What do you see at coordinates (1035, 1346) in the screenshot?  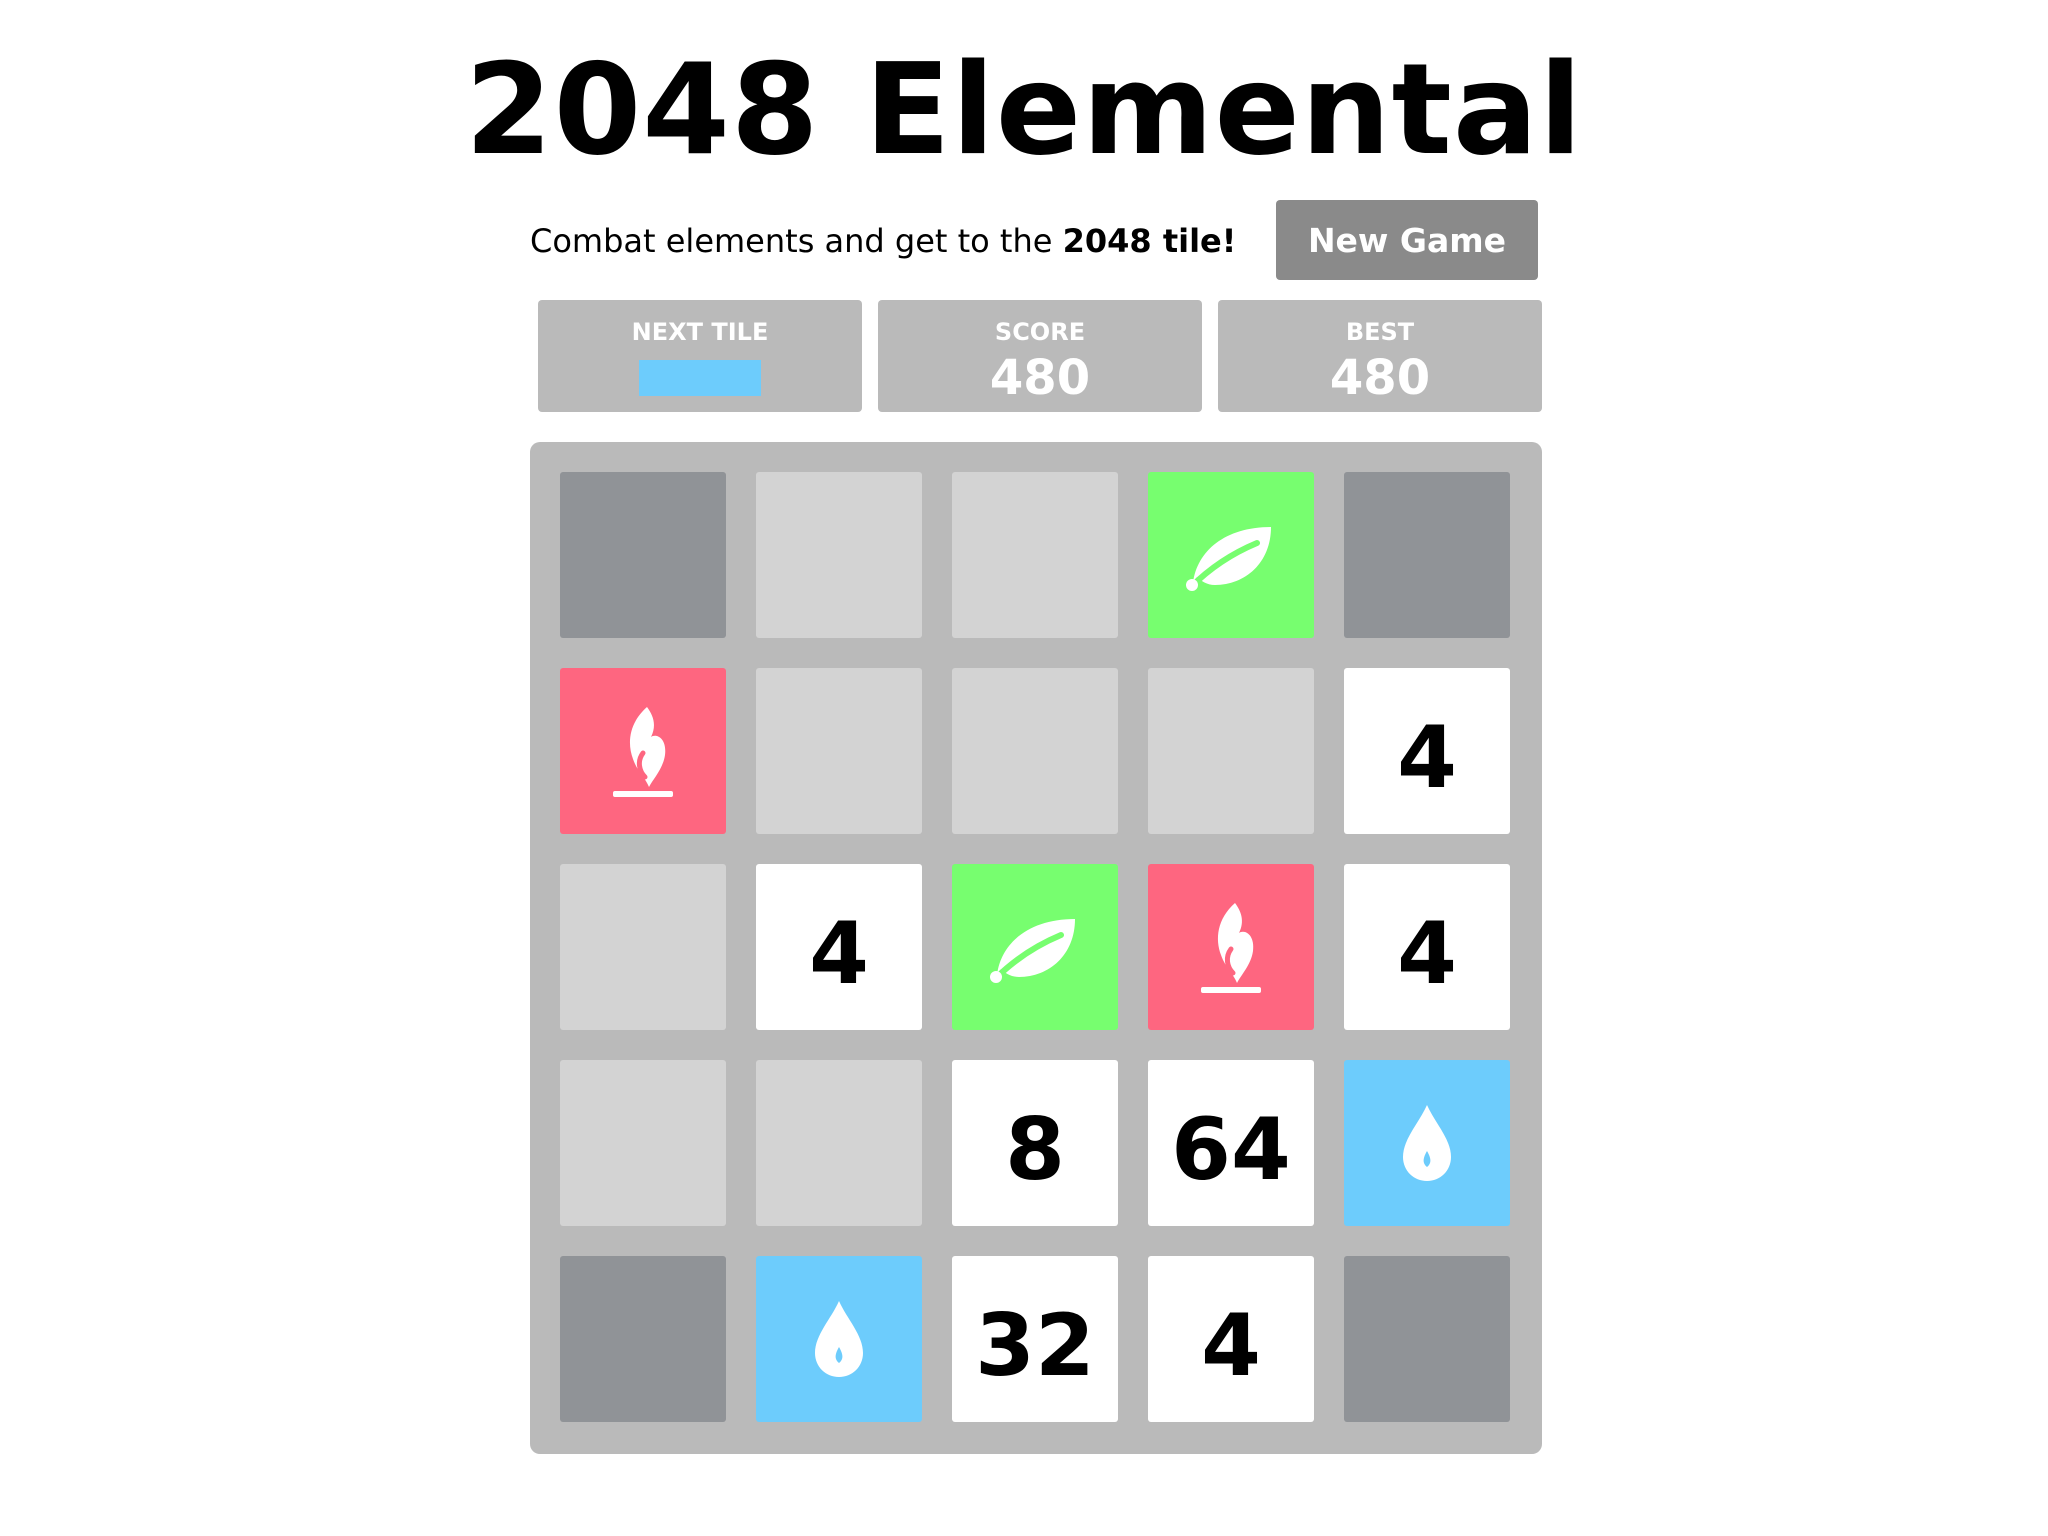 I see `tile-value: 32` at bounding box center [1035, 1346].